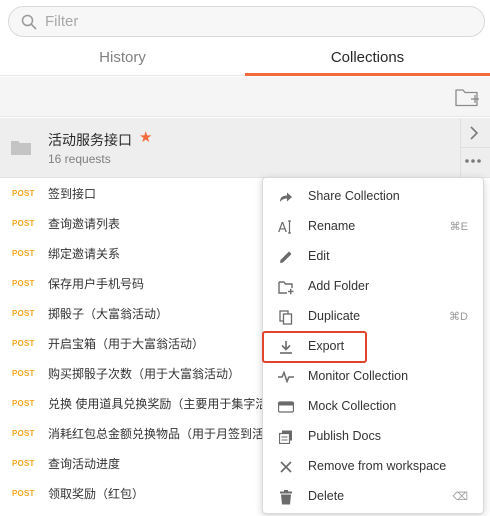 Image resolution: width=490 pixels, height=516 pixels. I want to click on collection-actions-divider, so click(475, 147).